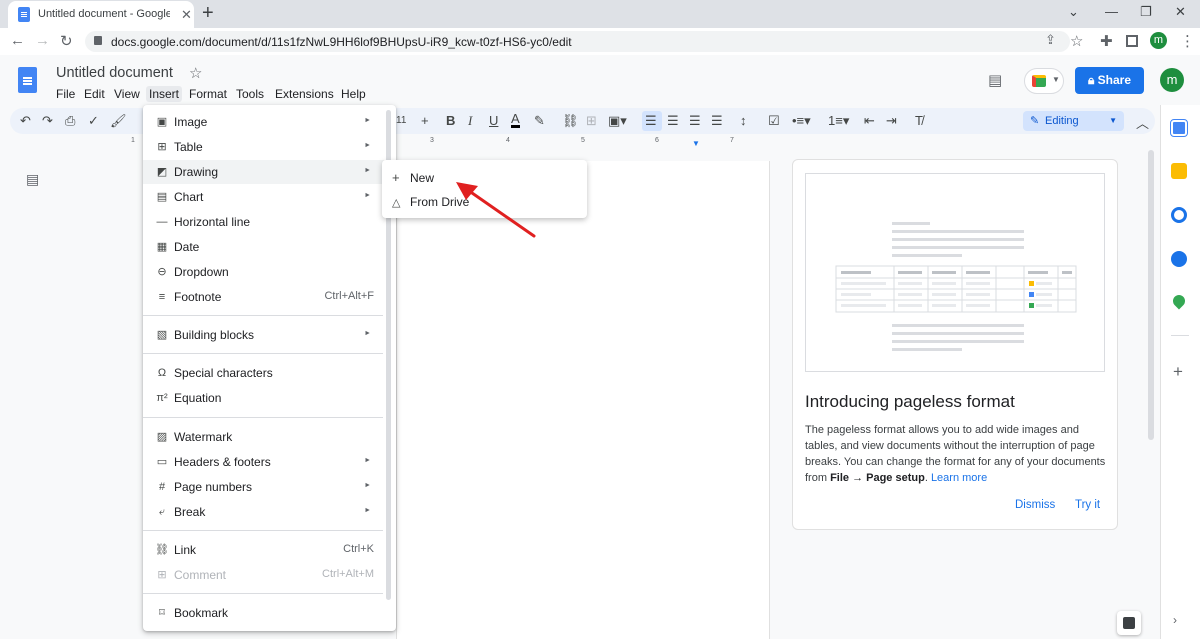  What do you see at coordinates (265, 335) in the screenshot?
I see `insert-menu-item-building-blocks: ▧ Building blocks ►` at bounding box center [265, 335].